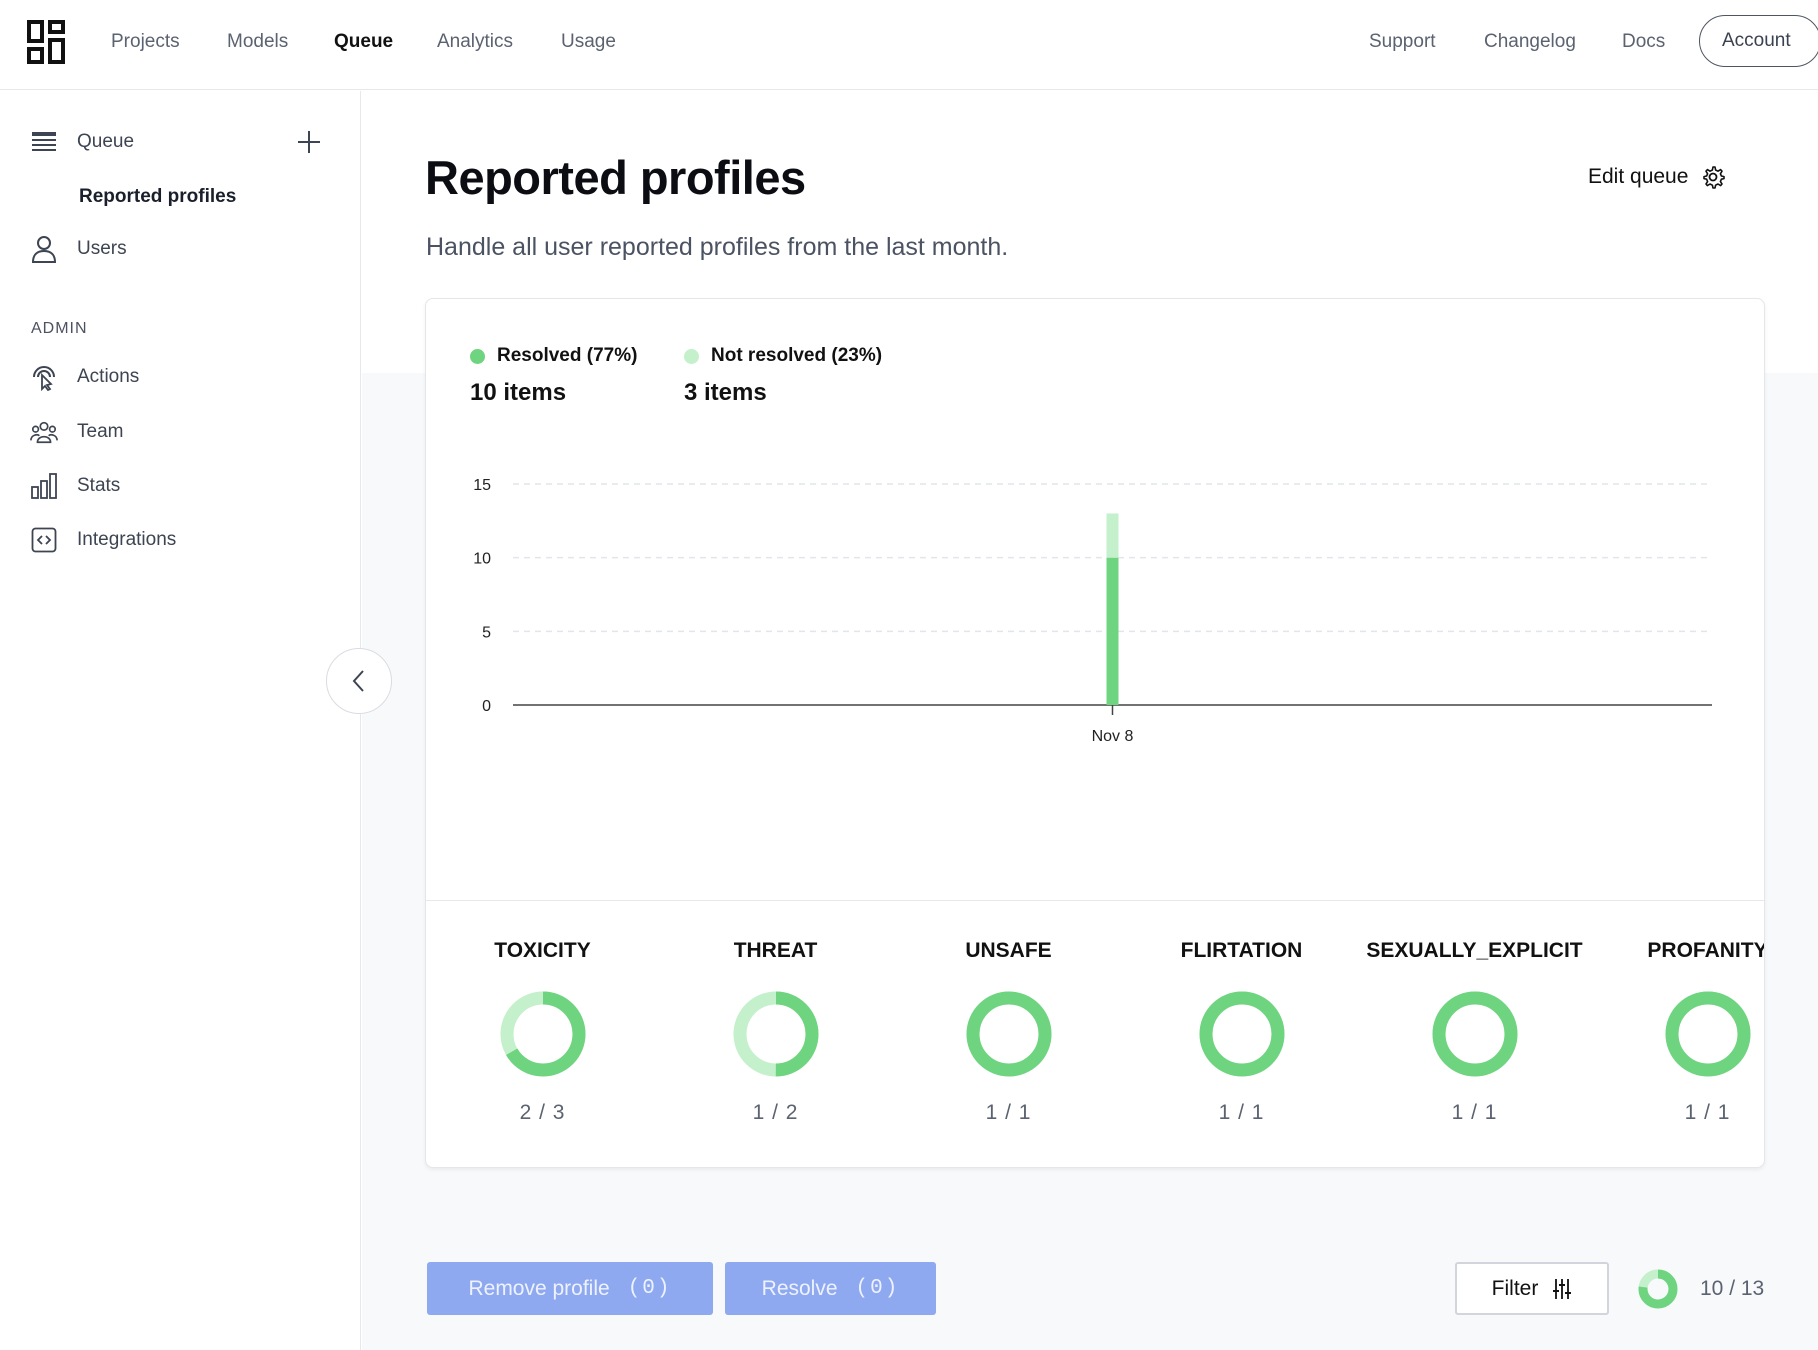 The image size is (1818, 1350). What do you see at coordinates (1732, 1288) in the screenshot?
I see `overall-progress-text: 10 / 13` at bounding box center [1732, 1288].